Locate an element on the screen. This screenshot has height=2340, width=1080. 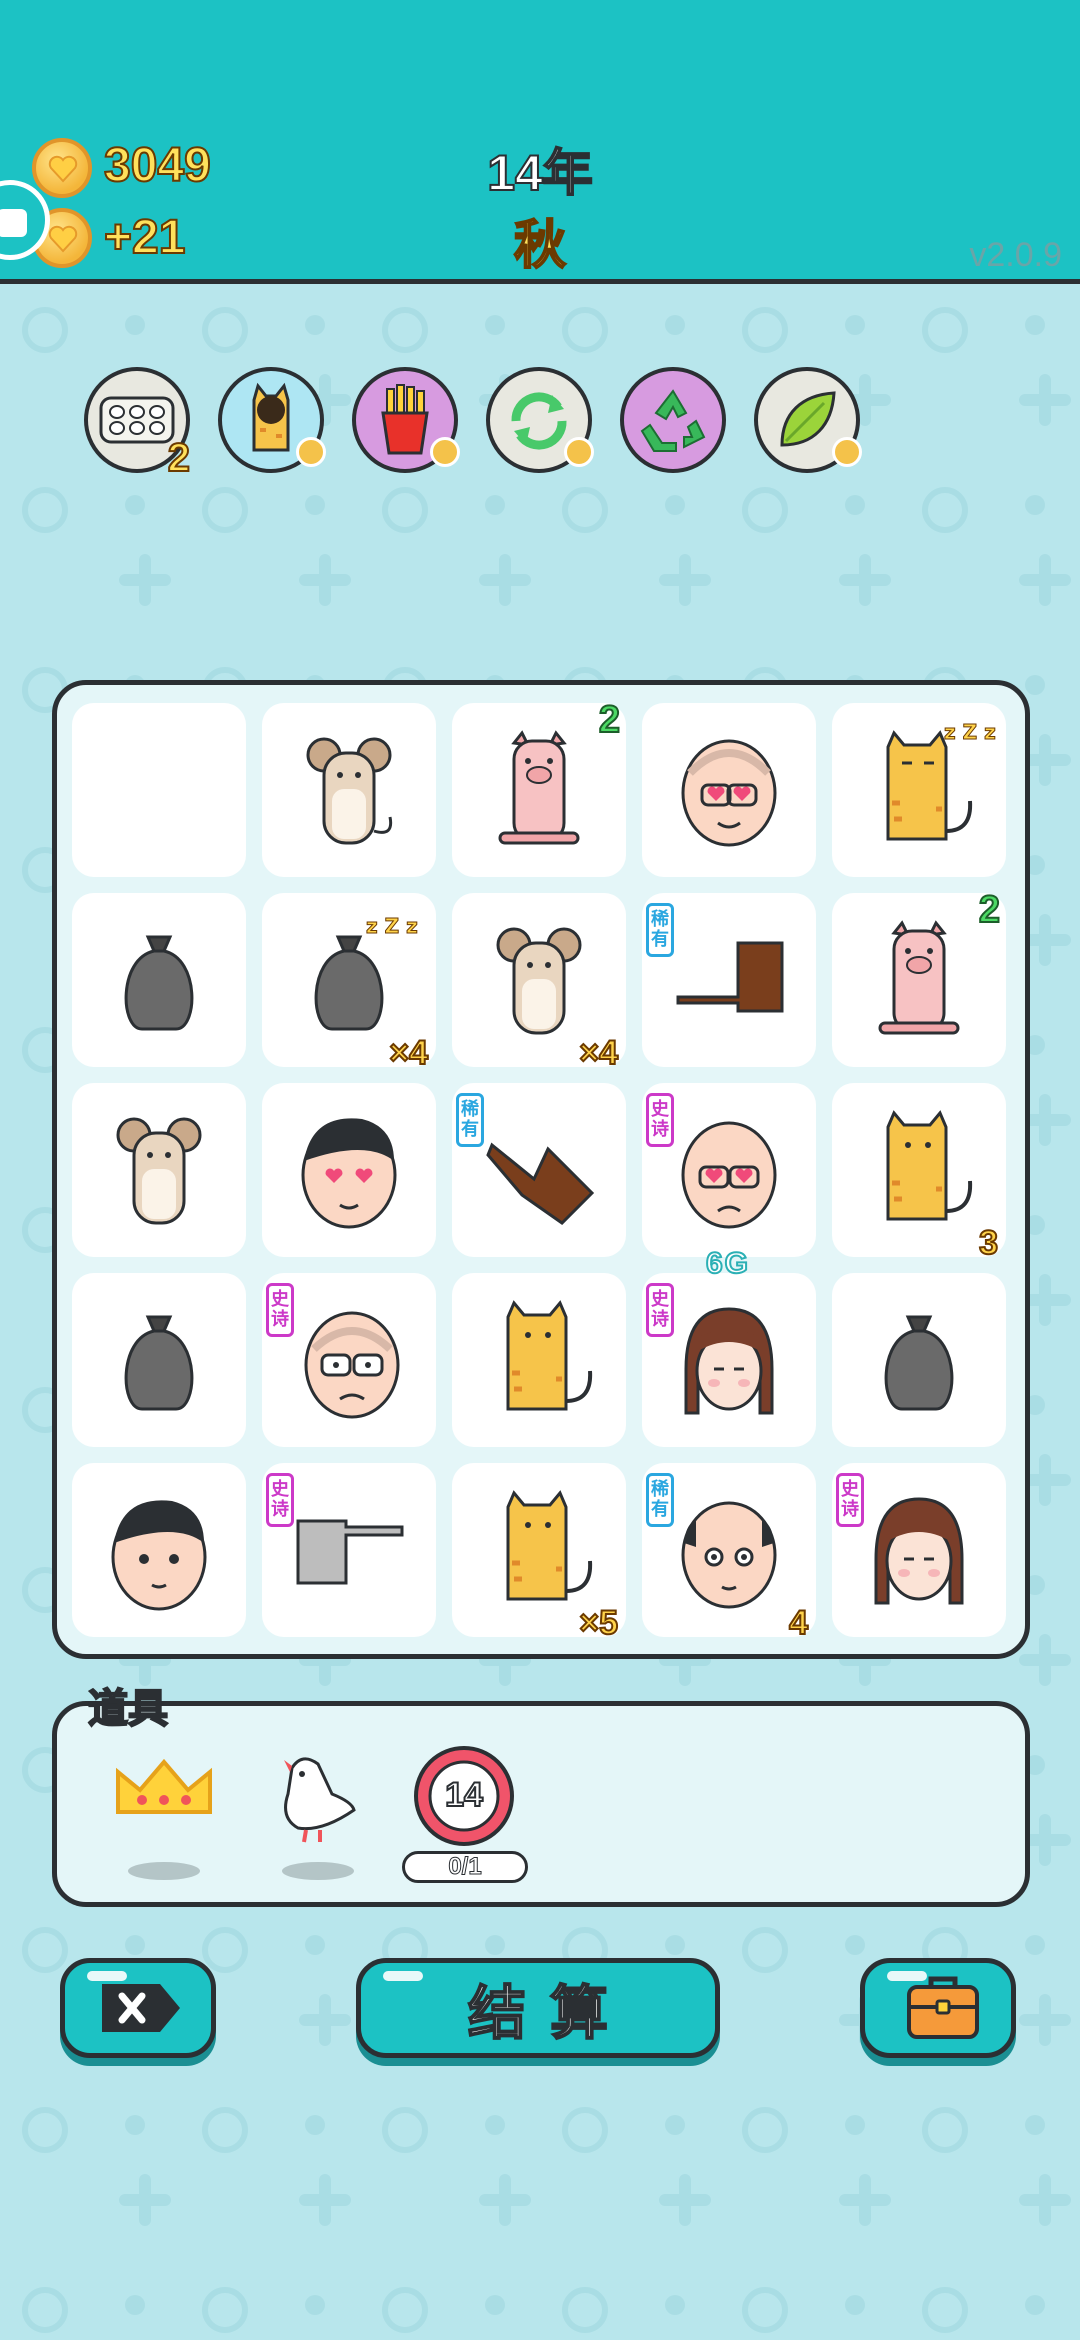
old-man-glasses-icon is located at coordinates (352, 1365).